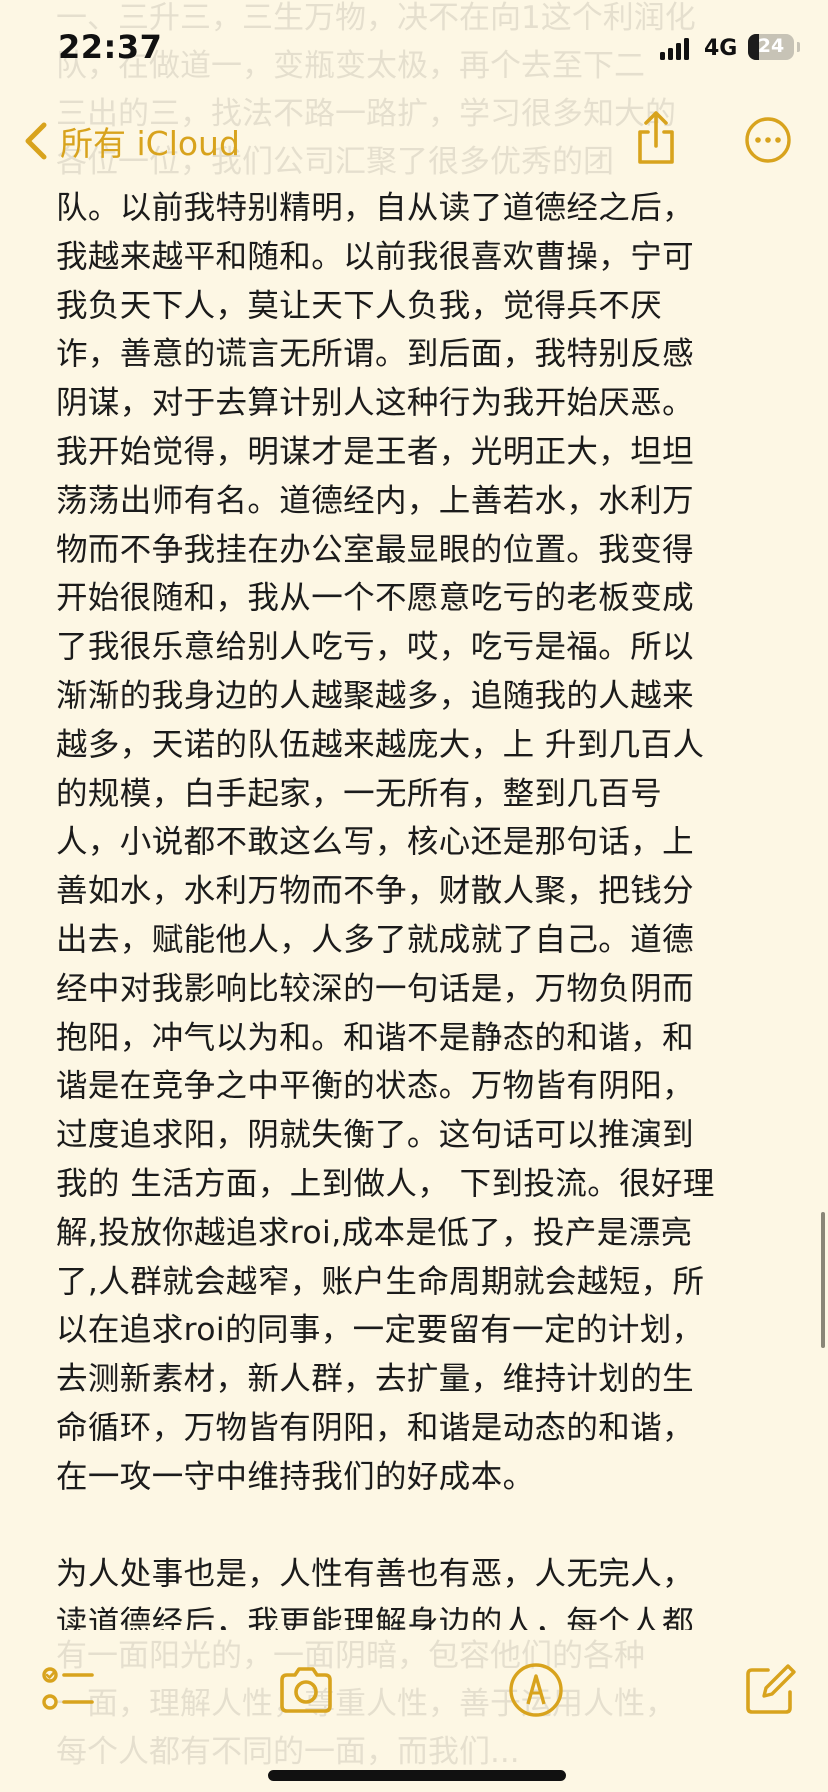 The height and width of the screenshot is (1792, 828). I want to click on chevron-left-icon, so click(36, 141).